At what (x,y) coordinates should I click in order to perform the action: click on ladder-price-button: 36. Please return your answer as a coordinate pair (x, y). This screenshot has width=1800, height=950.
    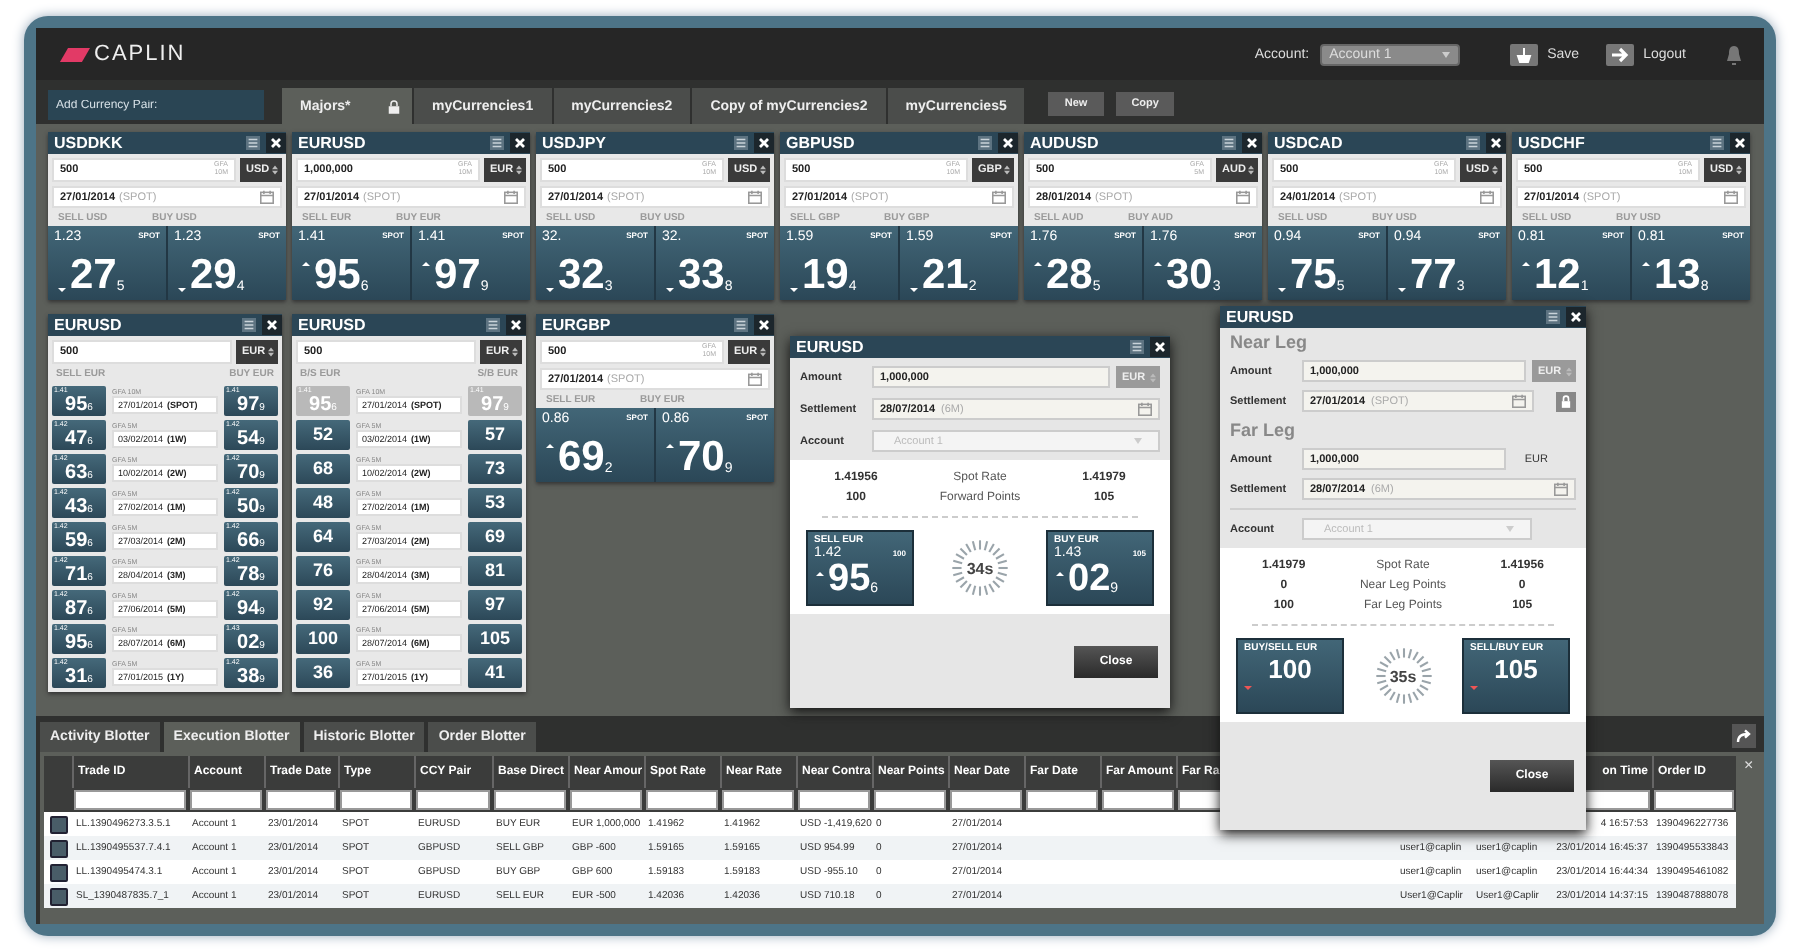
    Looking at the image, I should click on (323, 673).